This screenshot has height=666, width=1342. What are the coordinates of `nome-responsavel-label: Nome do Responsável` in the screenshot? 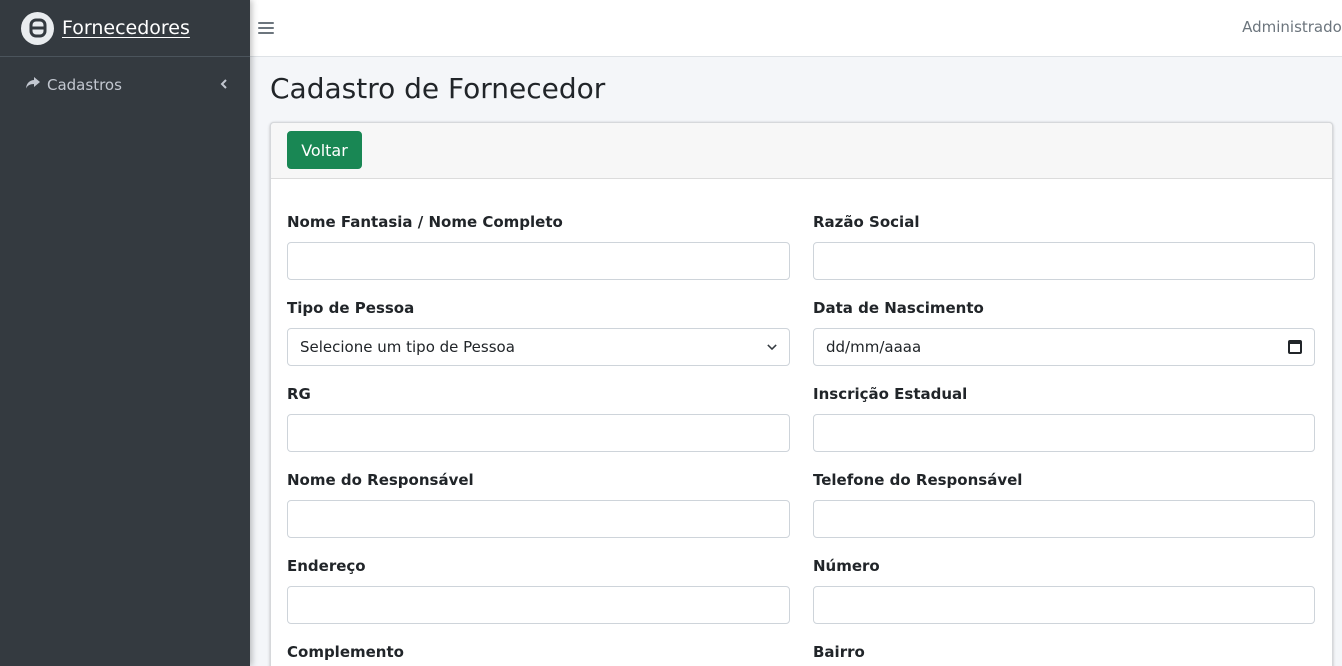 It's located at (380, 480).